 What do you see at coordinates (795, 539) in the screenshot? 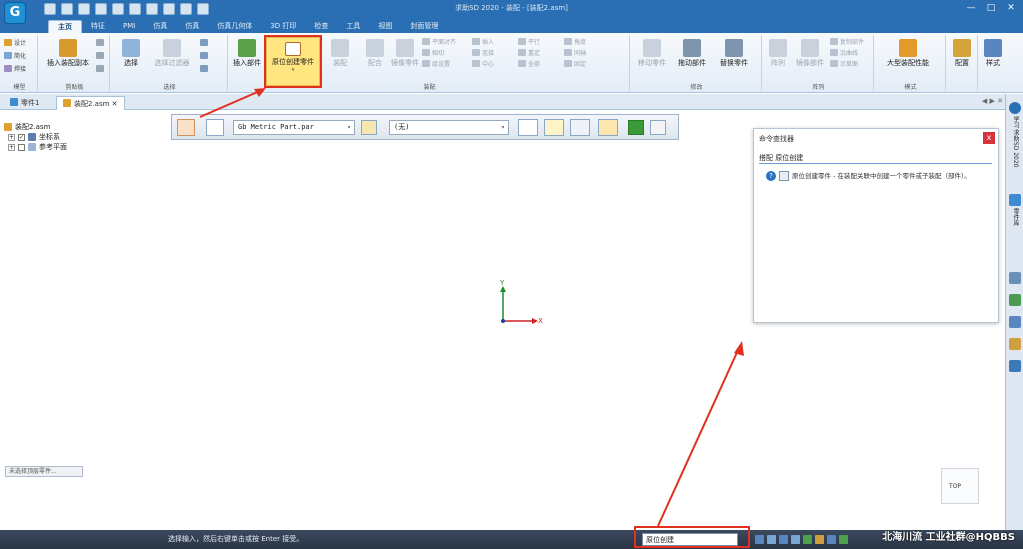
I see `pan-icon` at bounding box center [795, 539].